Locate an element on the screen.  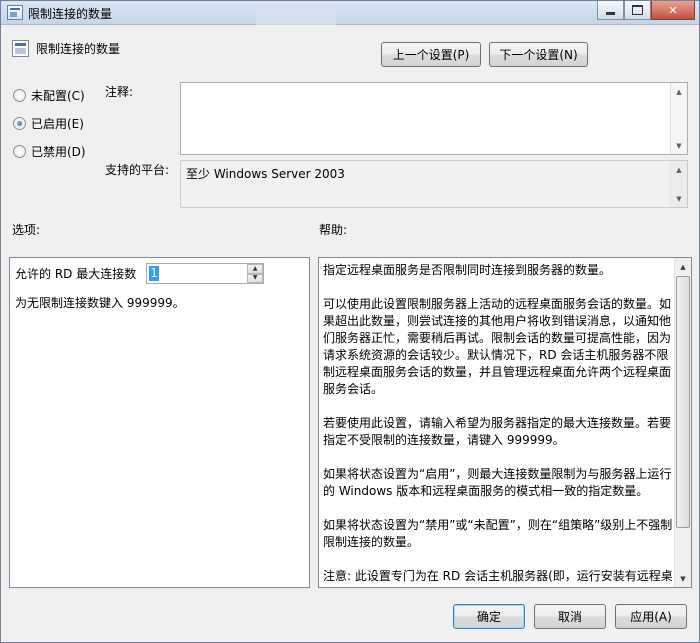
platform-scrollbar: ▲ ▼ is located at coordinates (678, 184).